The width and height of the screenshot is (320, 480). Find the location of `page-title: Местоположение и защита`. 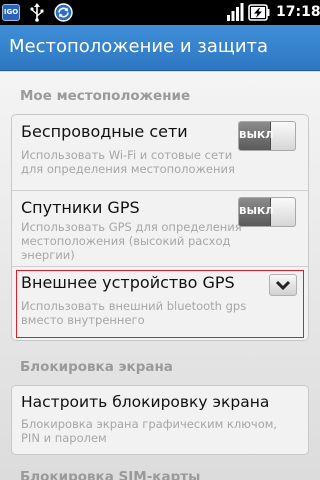

page-title: Местоположение и защита is located at coordinates (139, 46).